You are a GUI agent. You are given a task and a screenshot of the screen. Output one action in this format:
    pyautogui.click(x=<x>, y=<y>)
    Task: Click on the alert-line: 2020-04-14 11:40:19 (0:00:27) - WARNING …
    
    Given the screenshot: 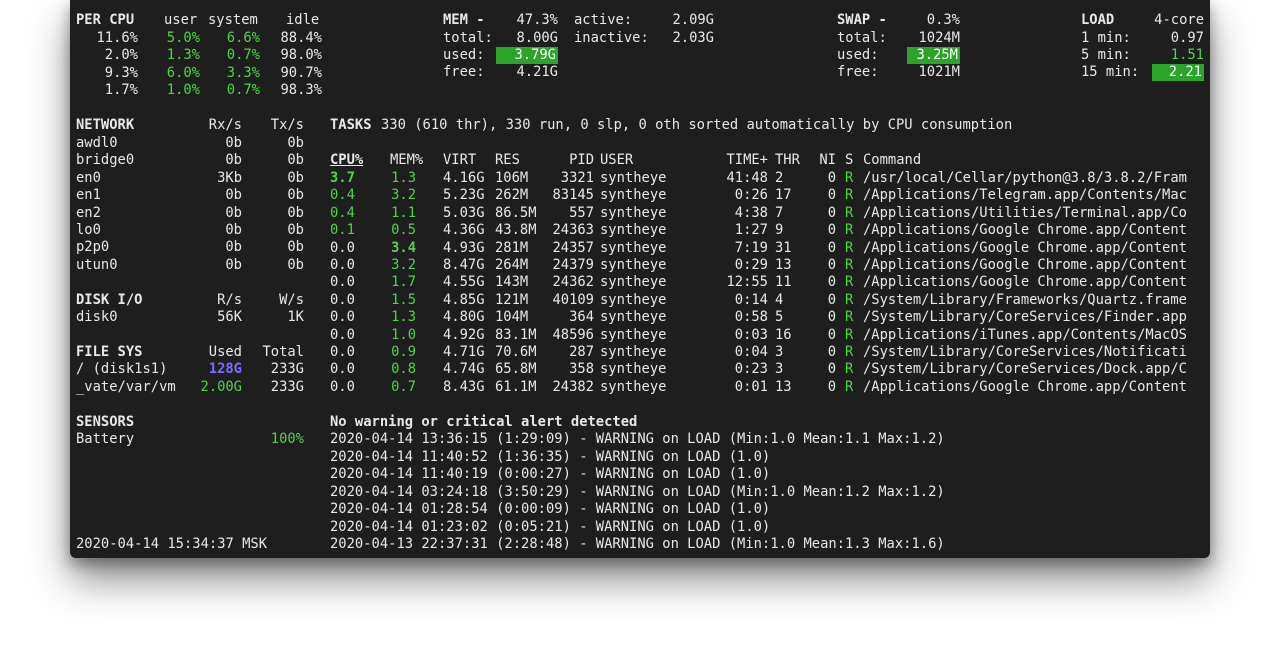 What is the action you would take?
    pyautogui.click(x=550, y=474)
    